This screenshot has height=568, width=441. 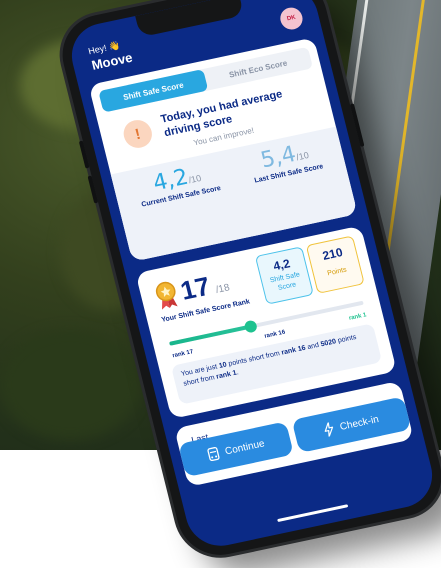 I want to click on car-icon, so click(x=213, y=454).